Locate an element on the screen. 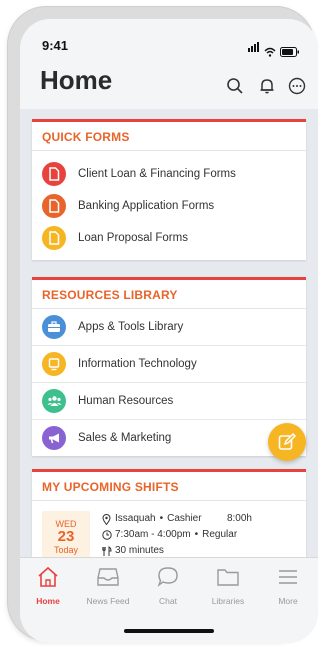  tab-label: Chat is located at coordinates (168, 601).